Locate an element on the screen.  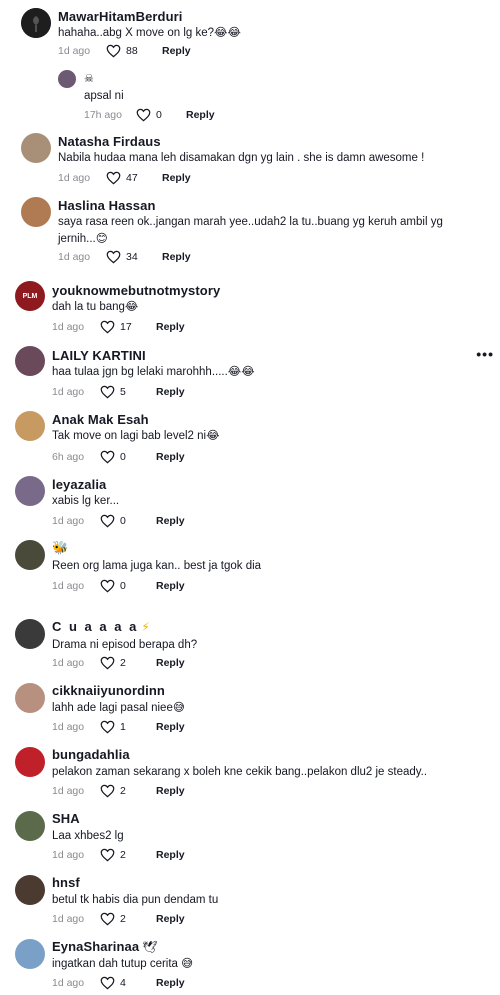
like-count: 1 is located at coordinates (123, 727).